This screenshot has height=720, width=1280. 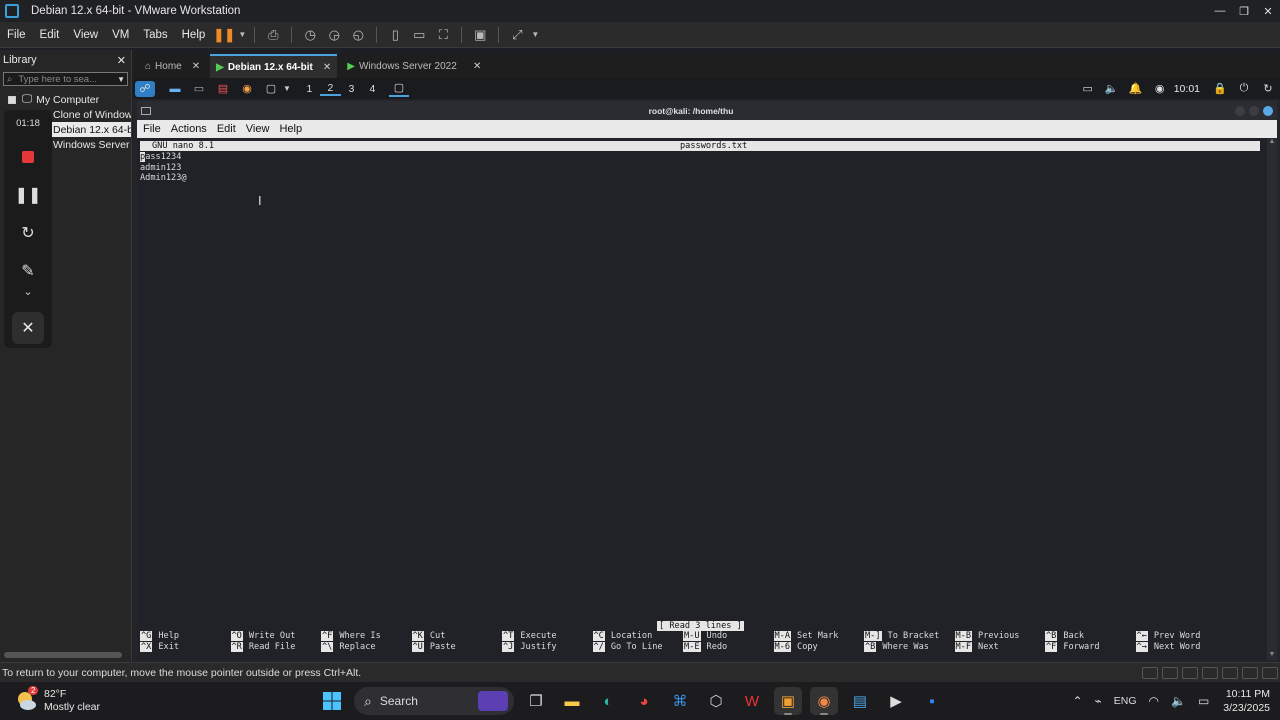 What do you see at coordinates (28, 157) in the screenshot?
I see `stop-record-icon` at bounding box center [28, 157].